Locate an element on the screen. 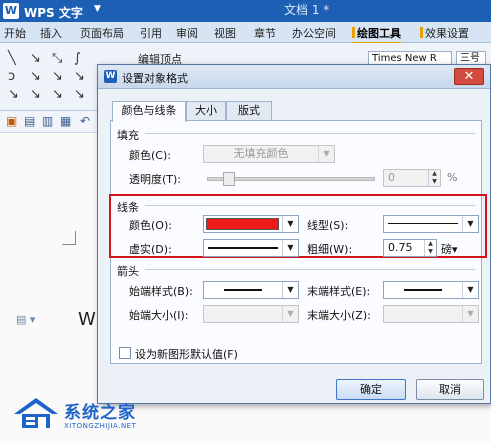  weight-value: 0.75 is located at coordinates (400, 247).